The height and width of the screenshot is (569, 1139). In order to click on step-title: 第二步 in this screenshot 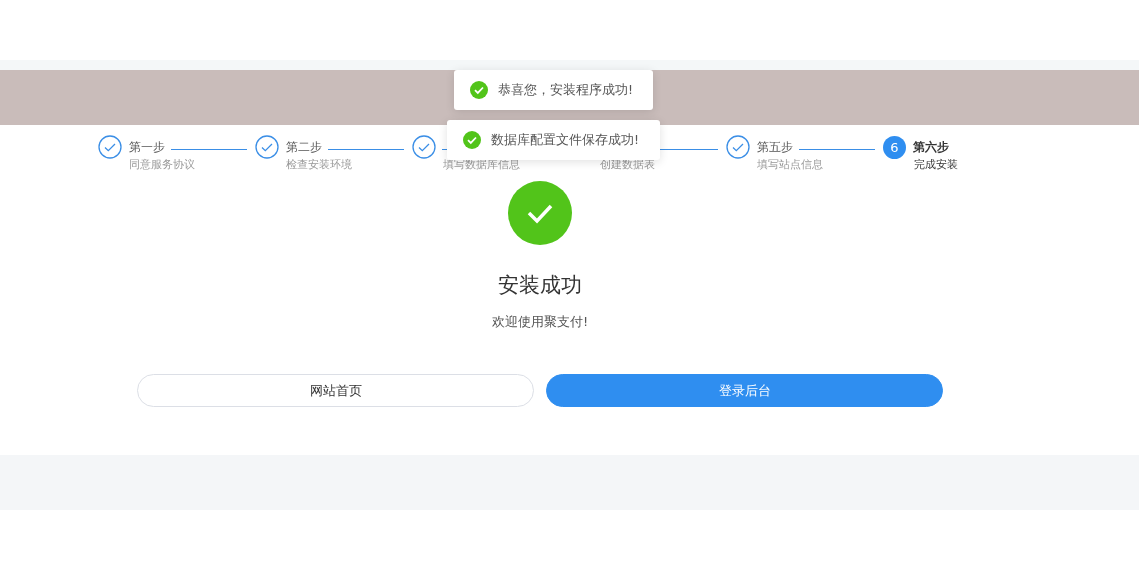, I will do `click(304, 147)`.